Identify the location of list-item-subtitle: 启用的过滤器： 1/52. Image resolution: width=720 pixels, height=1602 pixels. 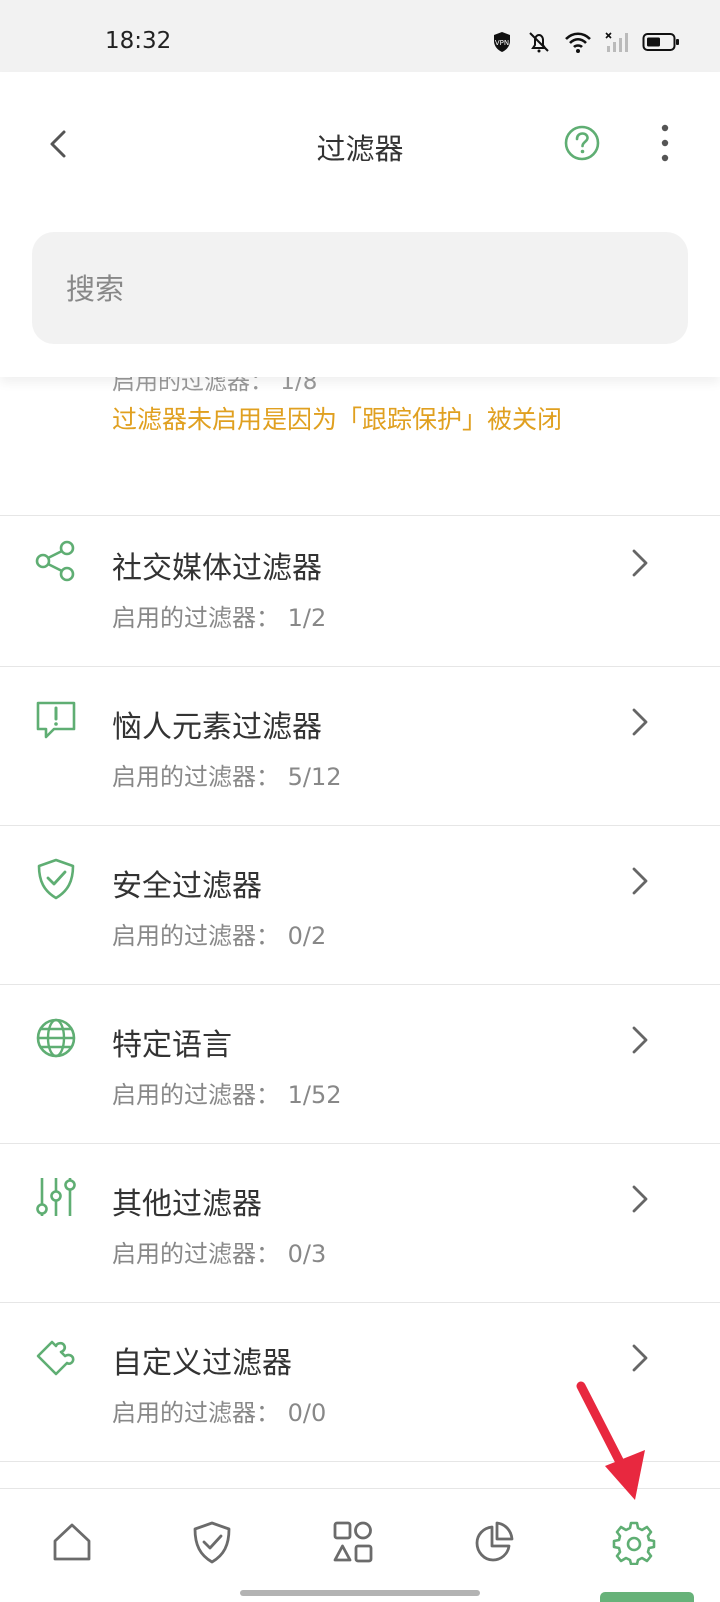
(227, 1095).